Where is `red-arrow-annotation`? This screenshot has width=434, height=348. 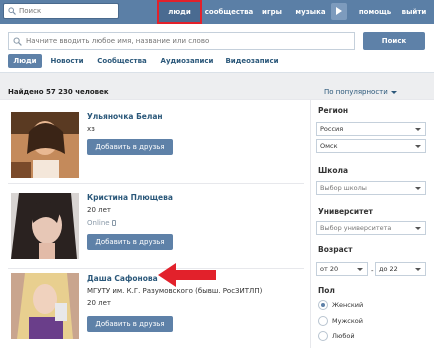
red-arrow-annotation is located at coordinates (187, 275).